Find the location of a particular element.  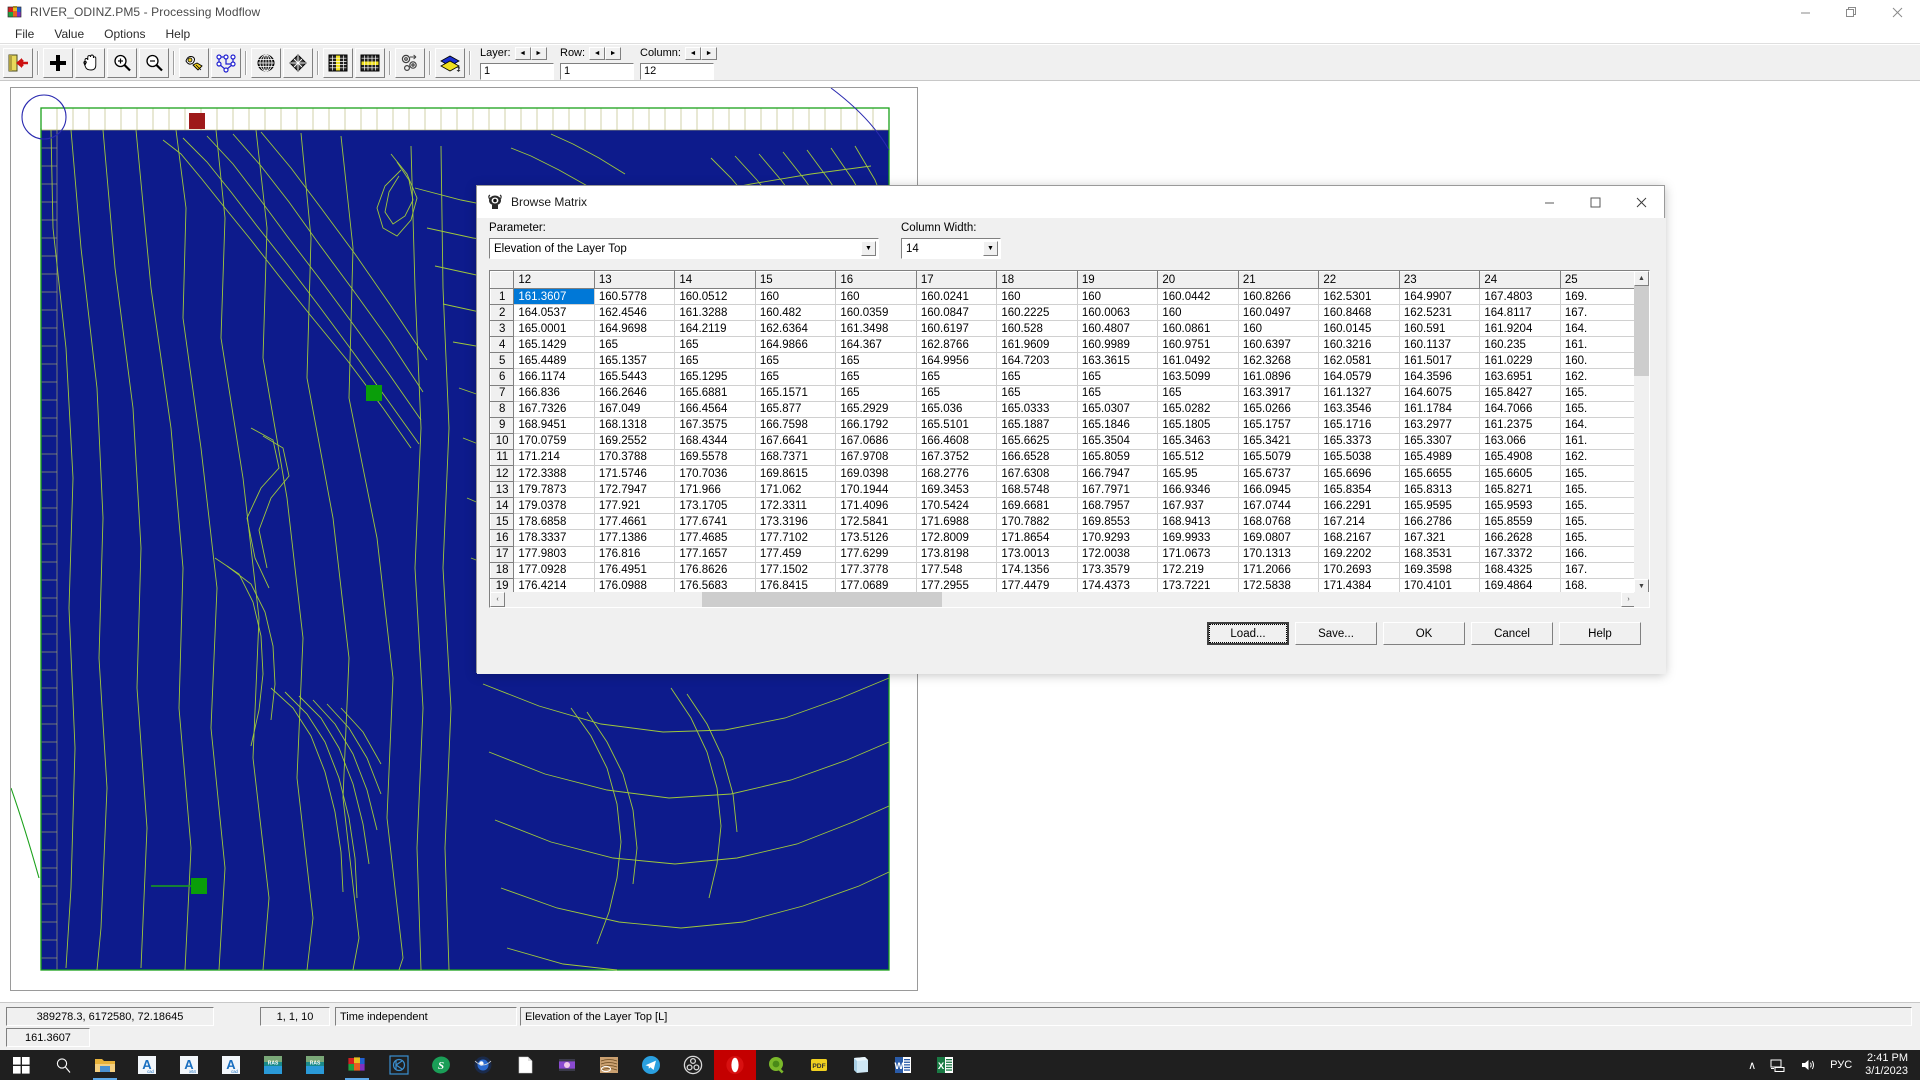

matrix-cell: 160.0145 is located at coordinates (1359, 329).